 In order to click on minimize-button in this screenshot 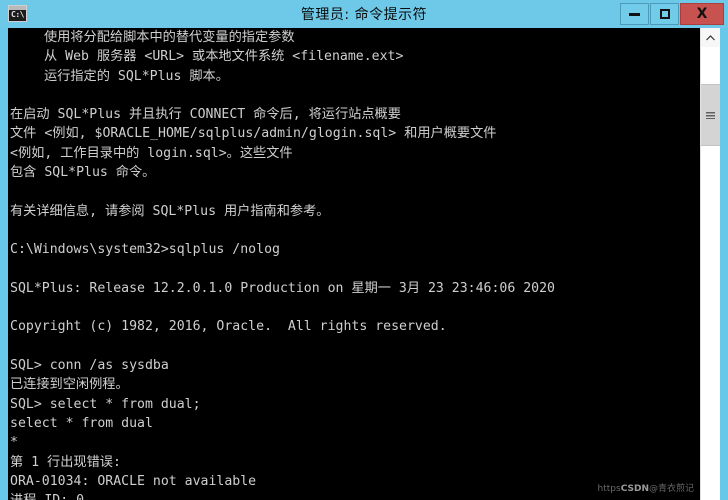, I will do `click(634, 14)`.